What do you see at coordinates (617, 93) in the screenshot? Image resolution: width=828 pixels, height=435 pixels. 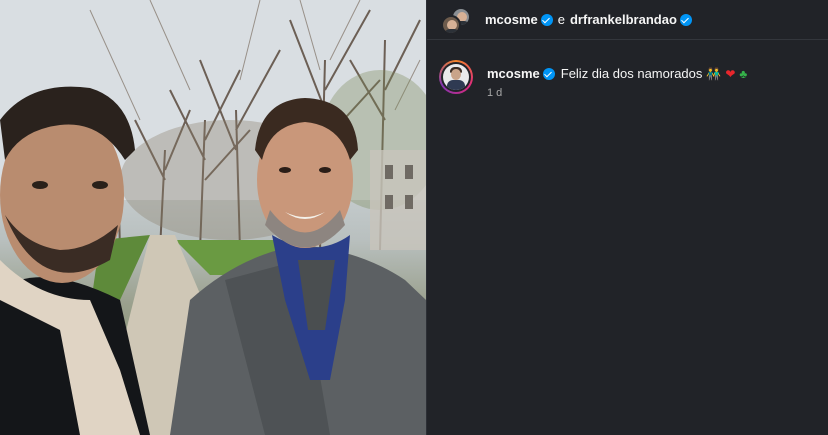 I see `timestamp: 1 d` at bounding box center [617, 93].